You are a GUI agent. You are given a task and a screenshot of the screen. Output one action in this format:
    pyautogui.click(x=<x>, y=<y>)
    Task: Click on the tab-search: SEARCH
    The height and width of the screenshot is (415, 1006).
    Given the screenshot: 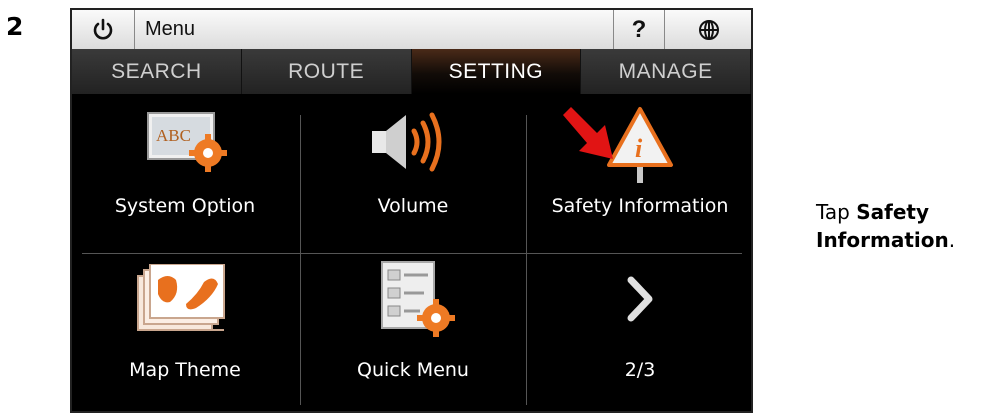 What is the action you would take?
    pyautogui.click(x=157, y=71)
    